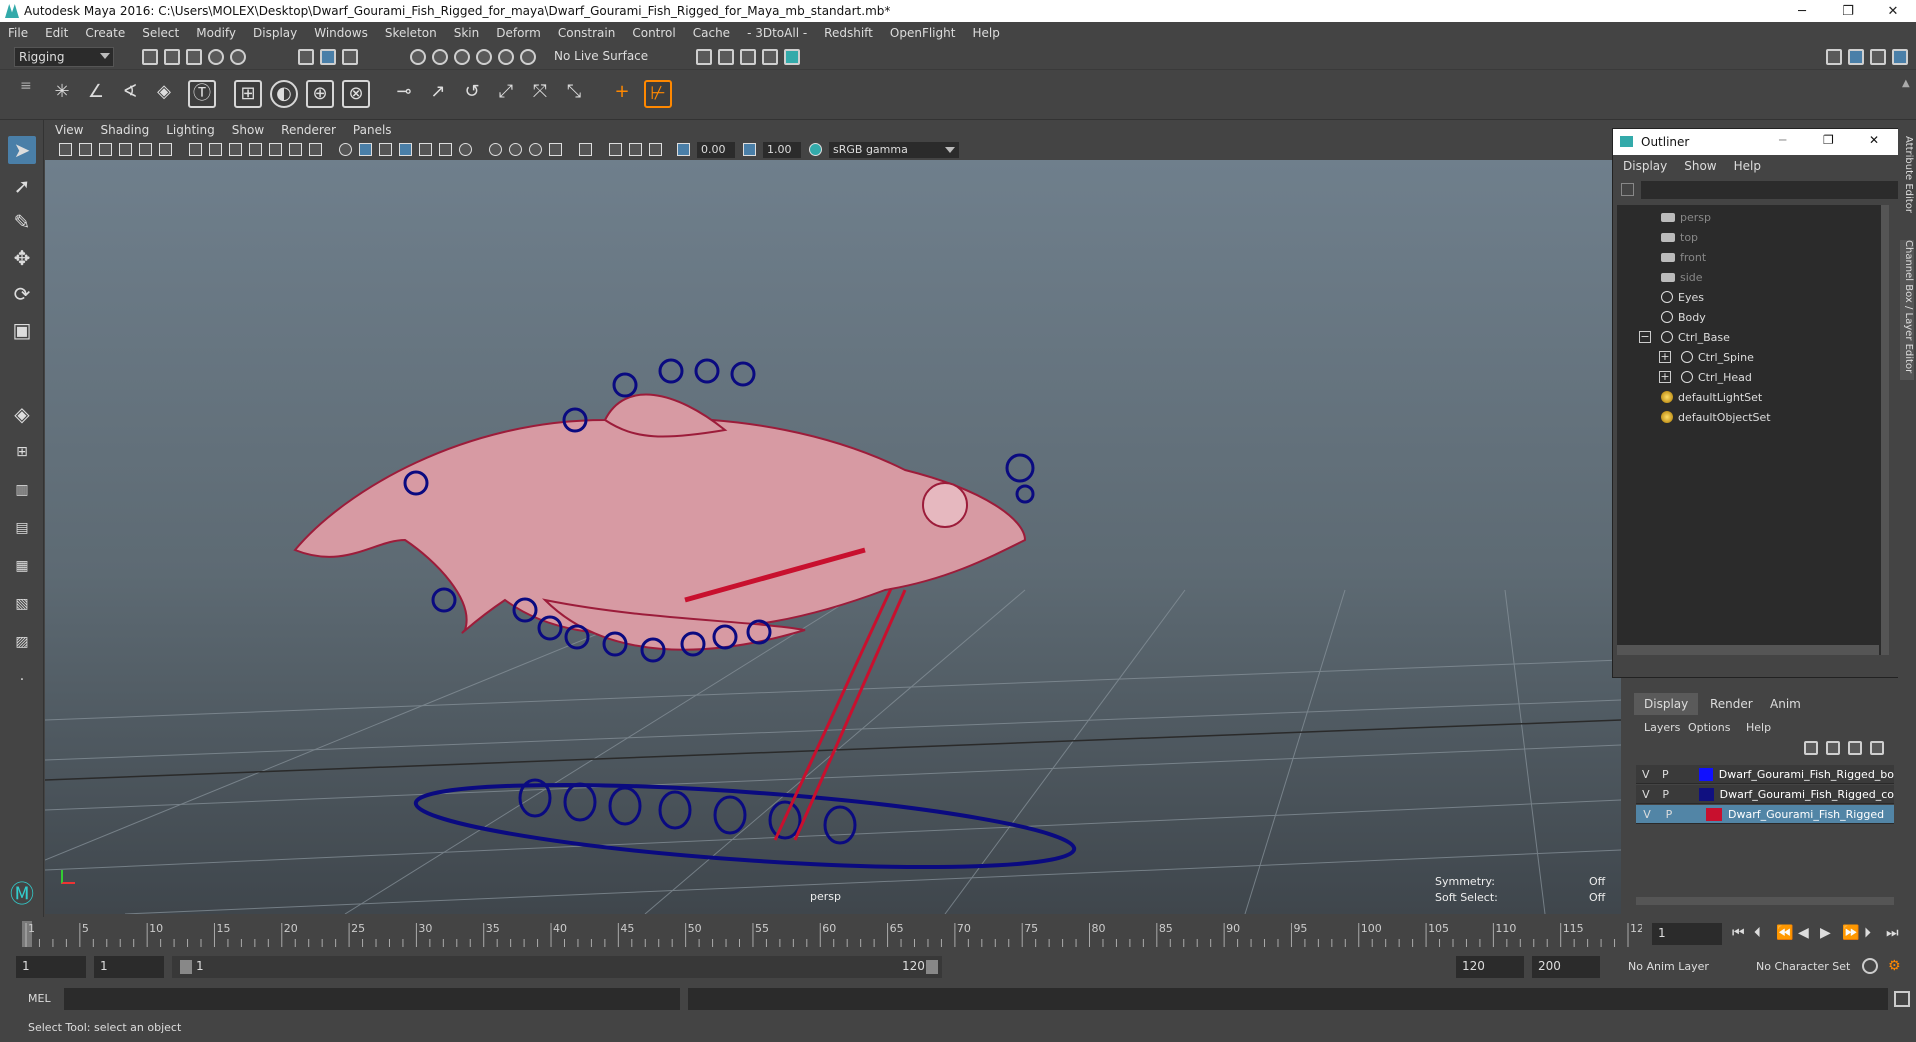  Describe the element at coordinates (1892, 933) in the screenshot. I see `go-to-end-icon: ⏭` at that location.